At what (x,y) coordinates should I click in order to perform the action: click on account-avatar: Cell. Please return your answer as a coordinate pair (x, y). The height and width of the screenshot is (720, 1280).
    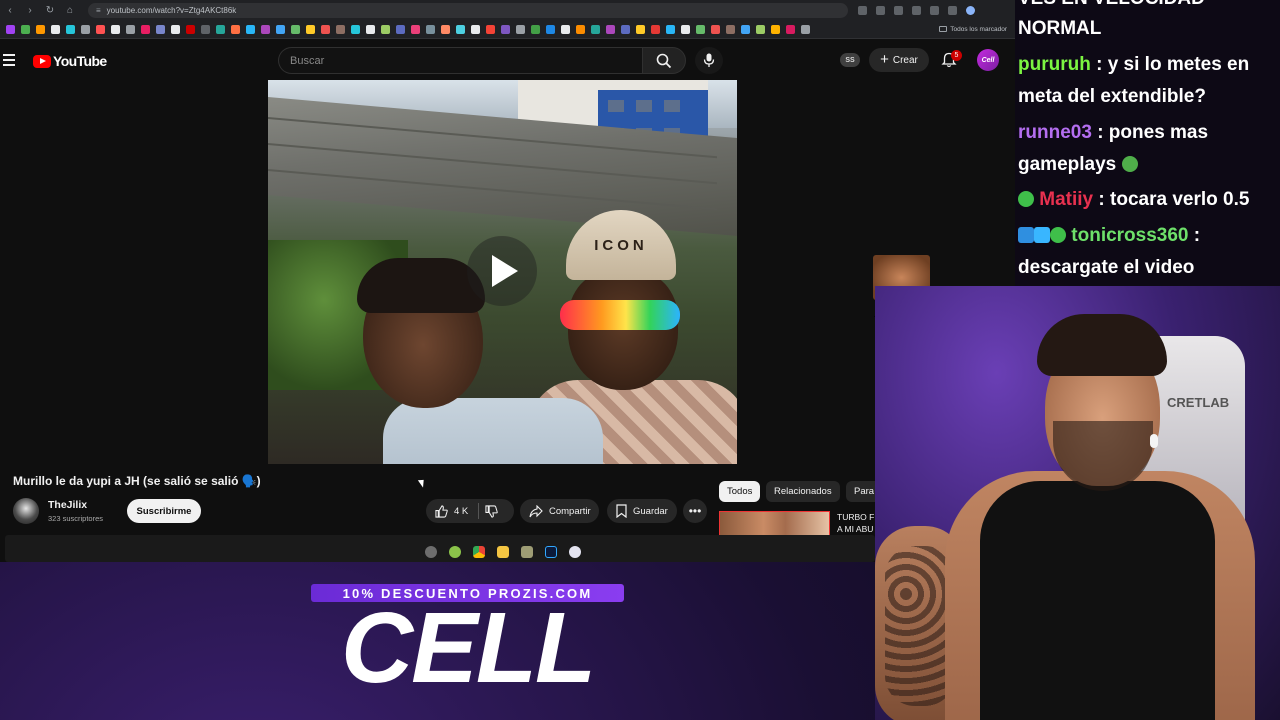
    Looking at the image, I should click on (988, 60).